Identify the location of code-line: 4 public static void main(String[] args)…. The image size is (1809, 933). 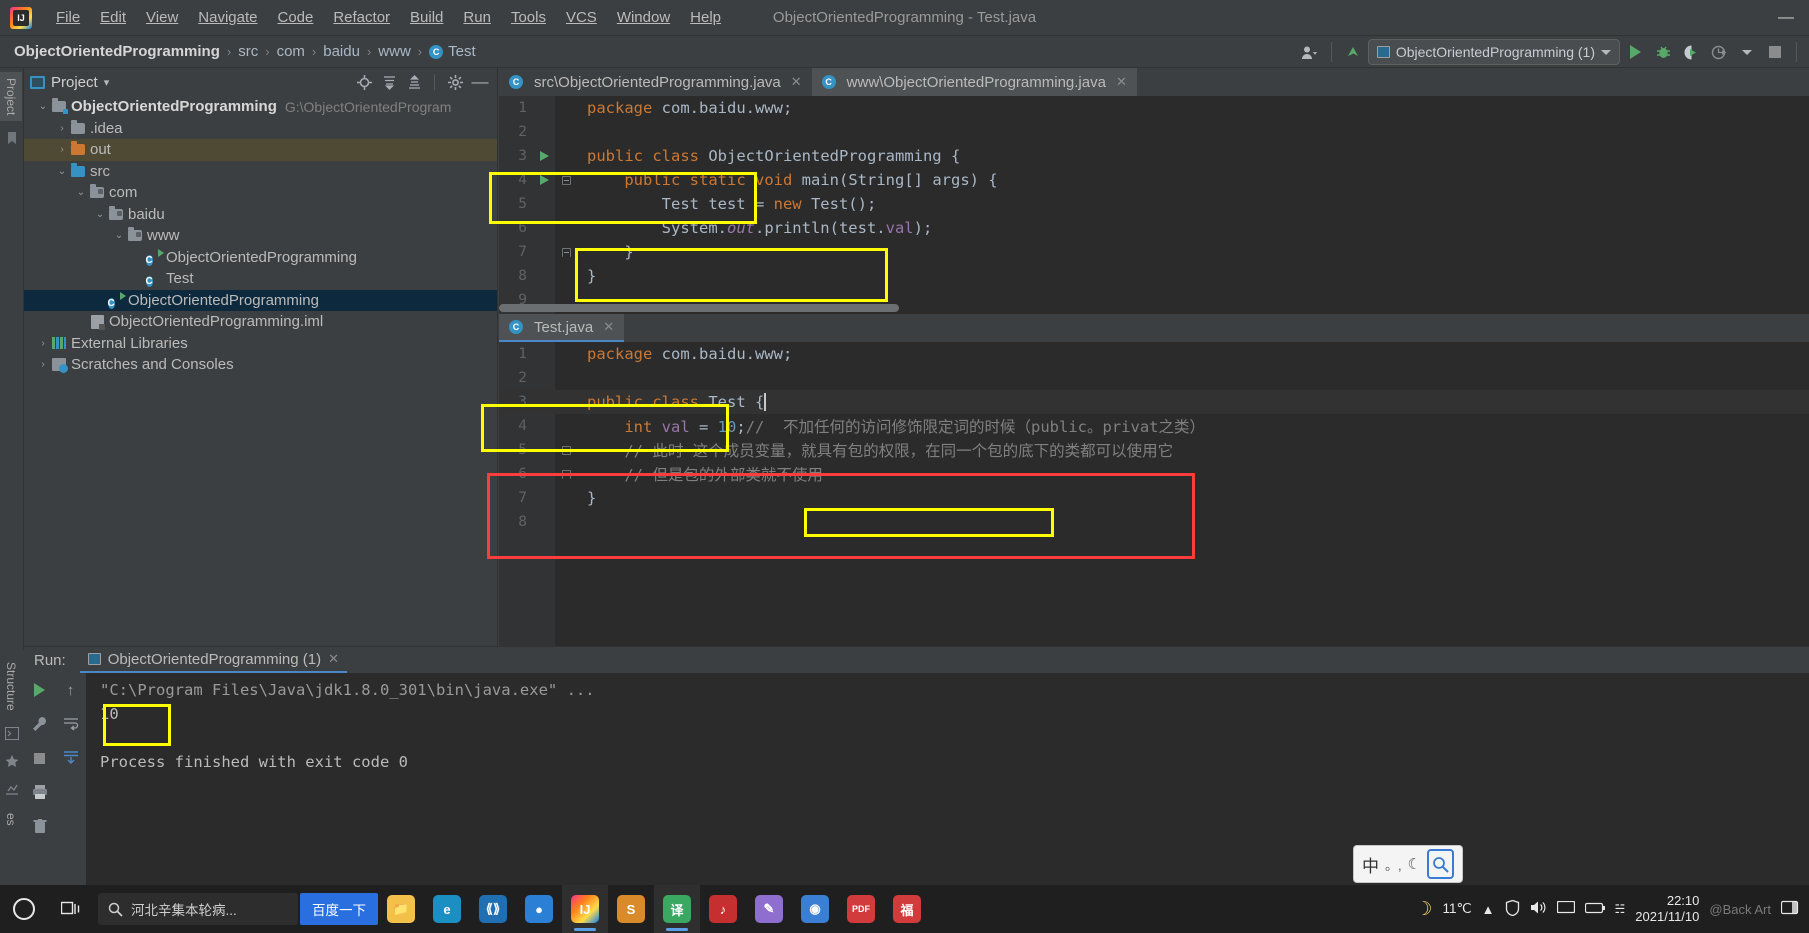
(1154, 180).